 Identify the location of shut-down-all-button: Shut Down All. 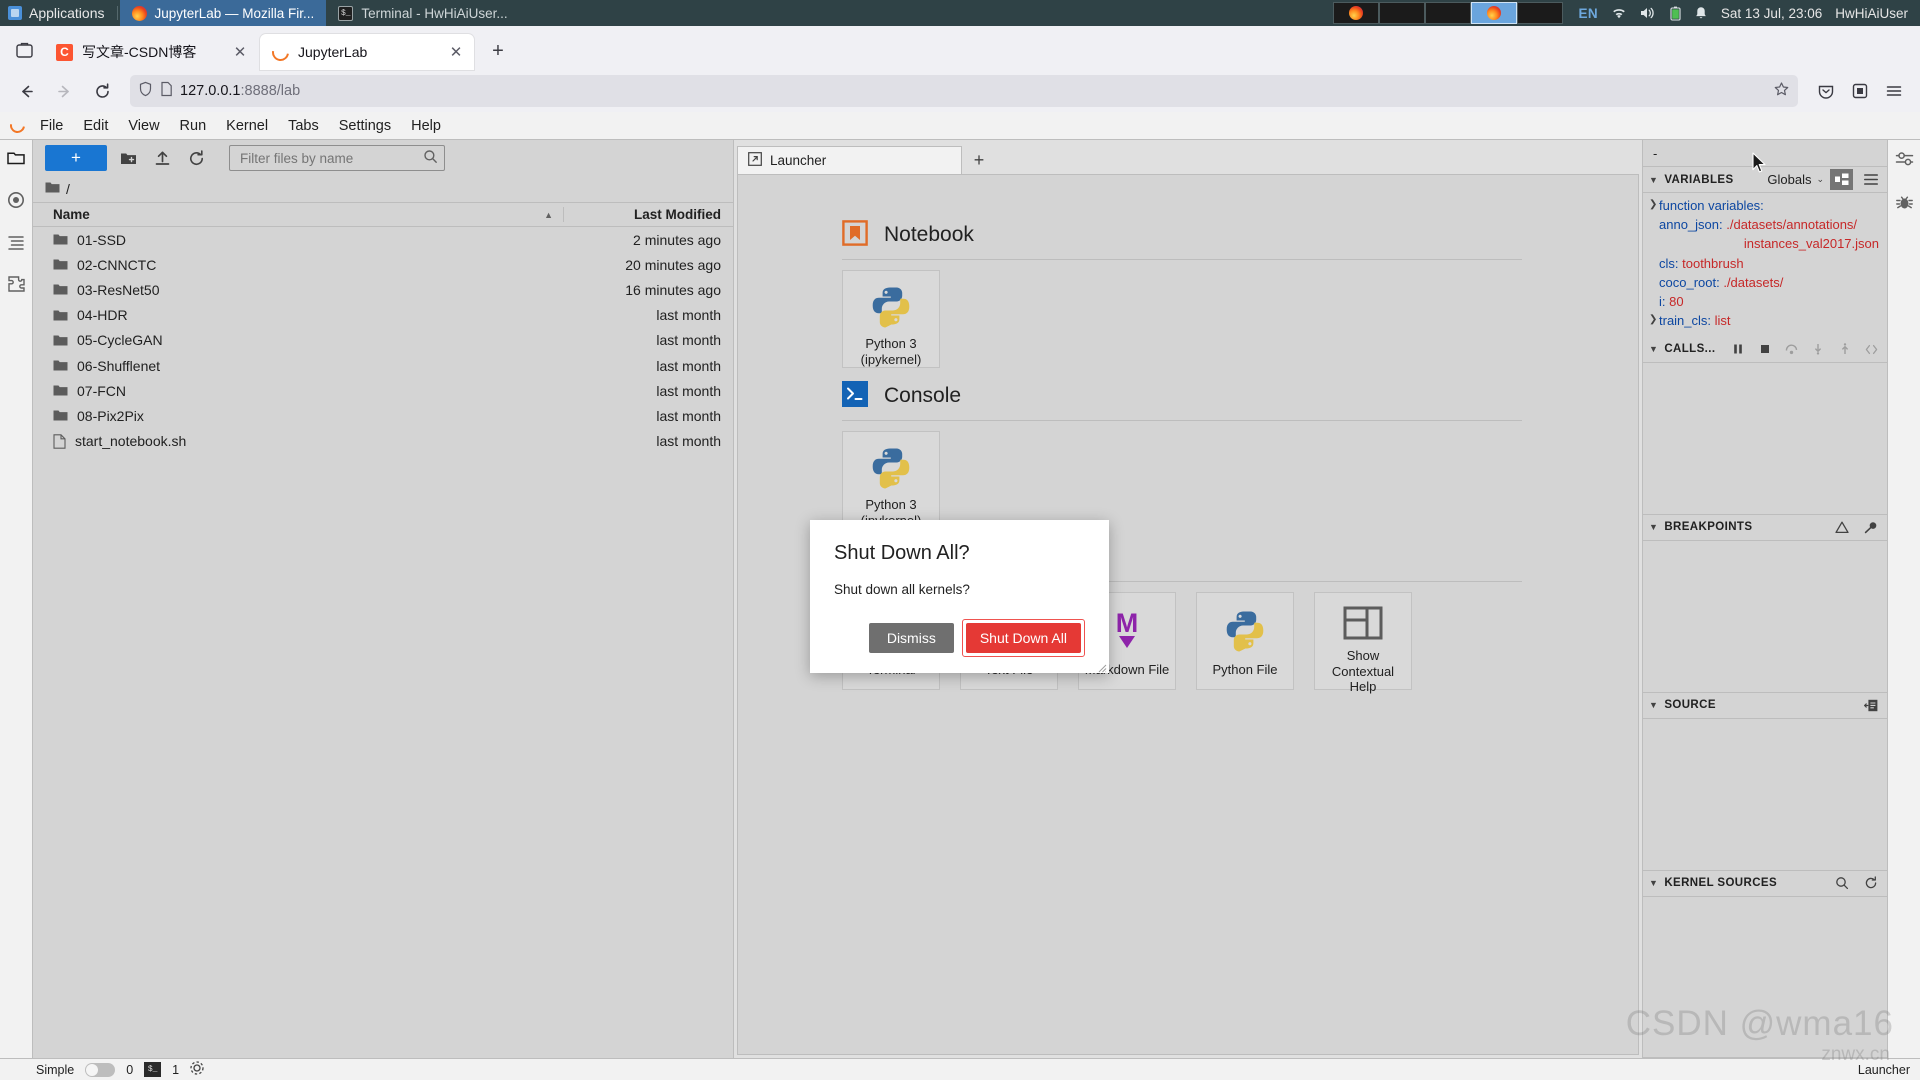
(1023, 638).